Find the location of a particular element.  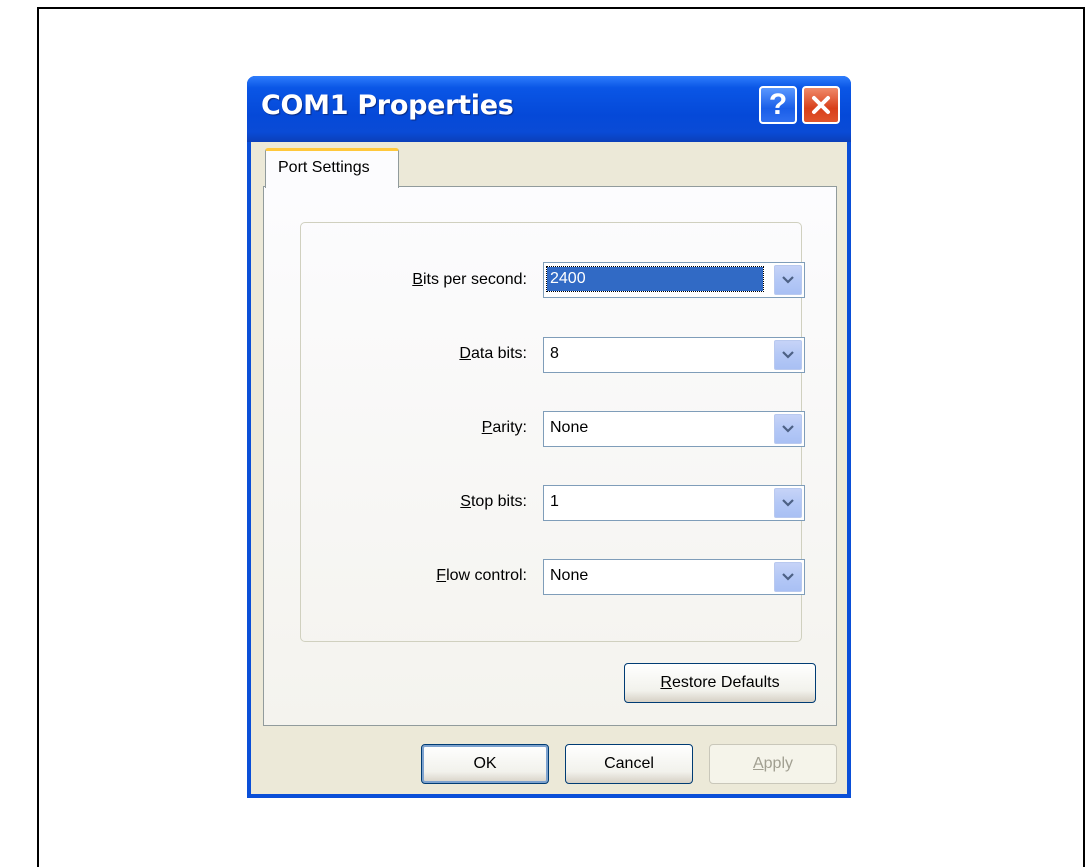

tab-port-settings: Port Settings is located at coordinates (332, 168).